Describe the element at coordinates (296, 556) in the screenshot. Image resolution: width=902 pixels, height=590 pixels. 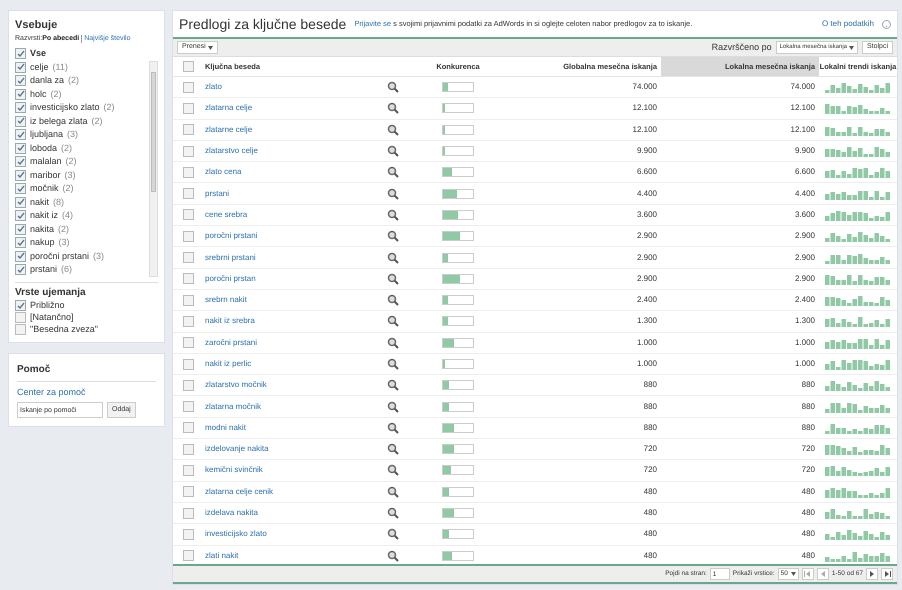
I see `keyword-link: zlati nakit` at that location.